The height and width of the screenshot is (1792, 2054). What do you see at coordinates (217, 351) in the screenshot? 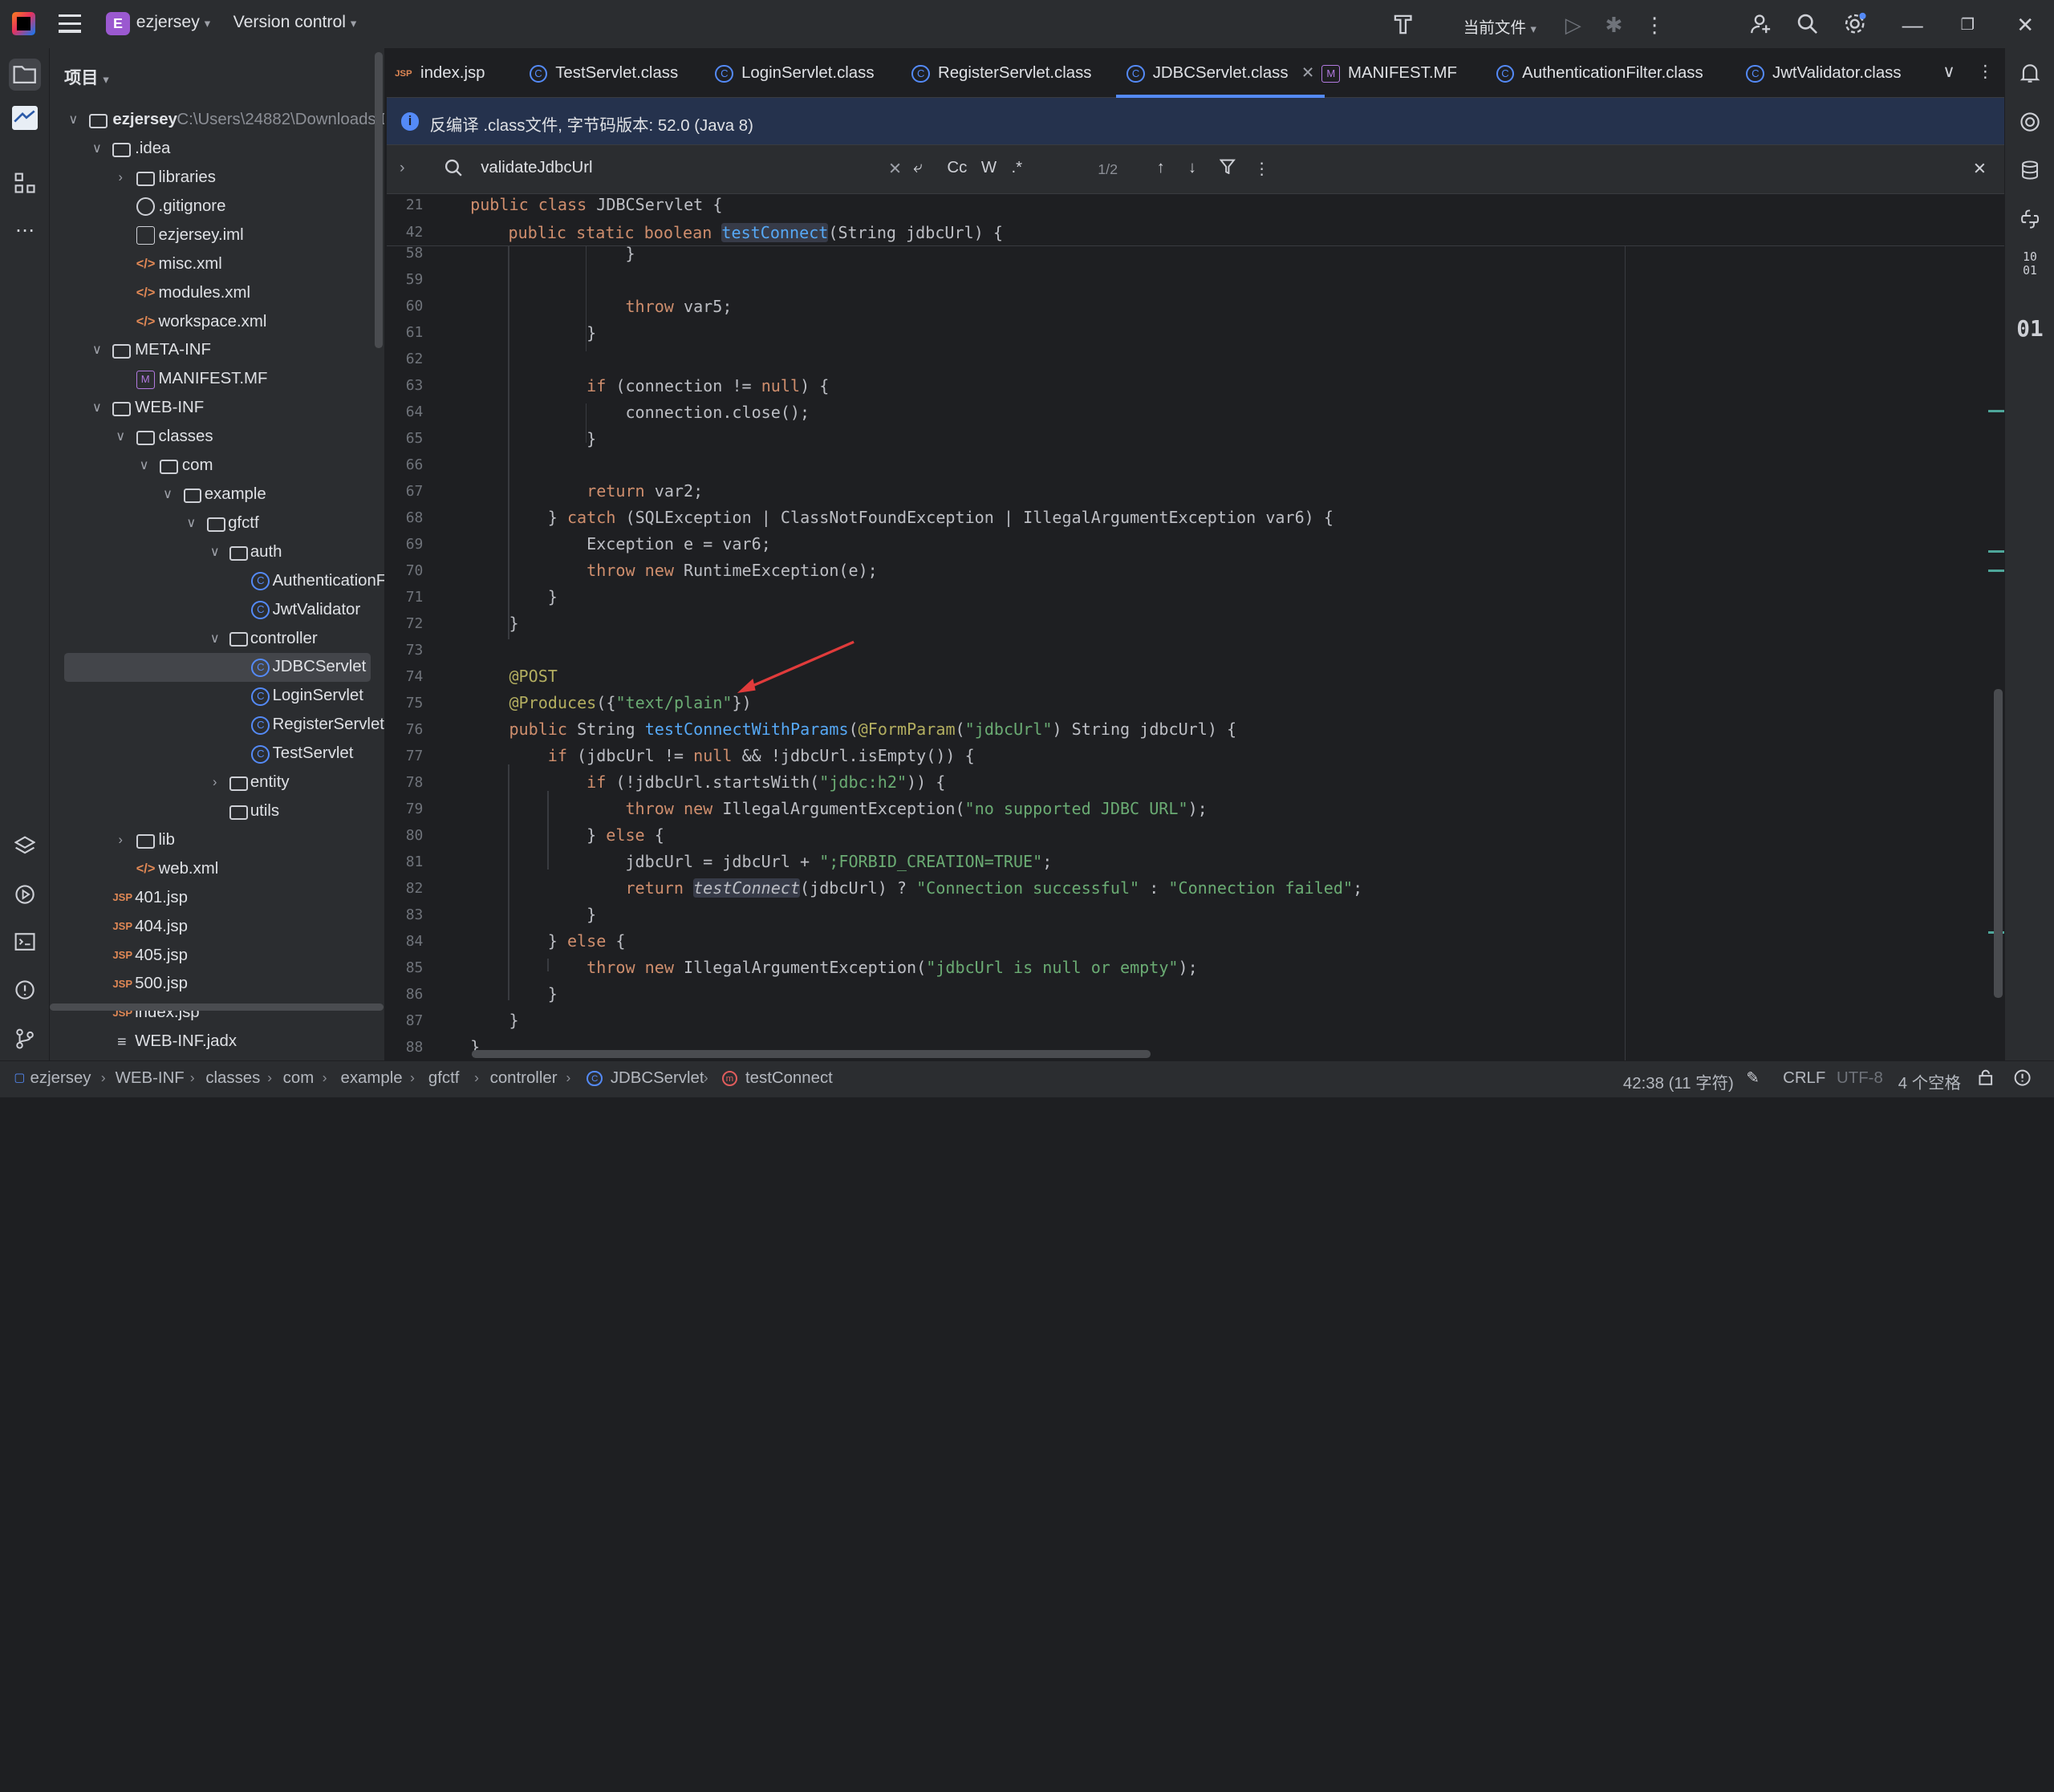
I see `tree-item: ∨ META-INF` at bounding box center [217, 351].